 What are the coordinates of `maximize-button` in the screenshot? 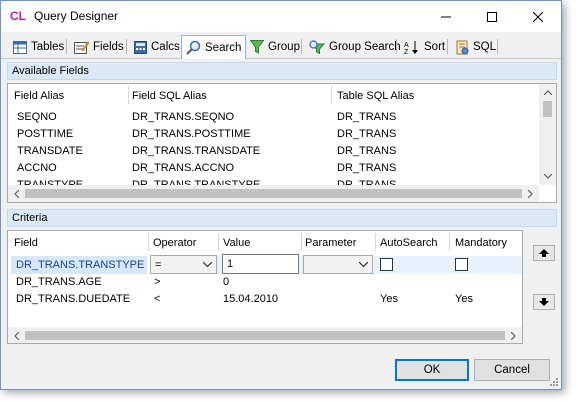 It's located at (492, 16).